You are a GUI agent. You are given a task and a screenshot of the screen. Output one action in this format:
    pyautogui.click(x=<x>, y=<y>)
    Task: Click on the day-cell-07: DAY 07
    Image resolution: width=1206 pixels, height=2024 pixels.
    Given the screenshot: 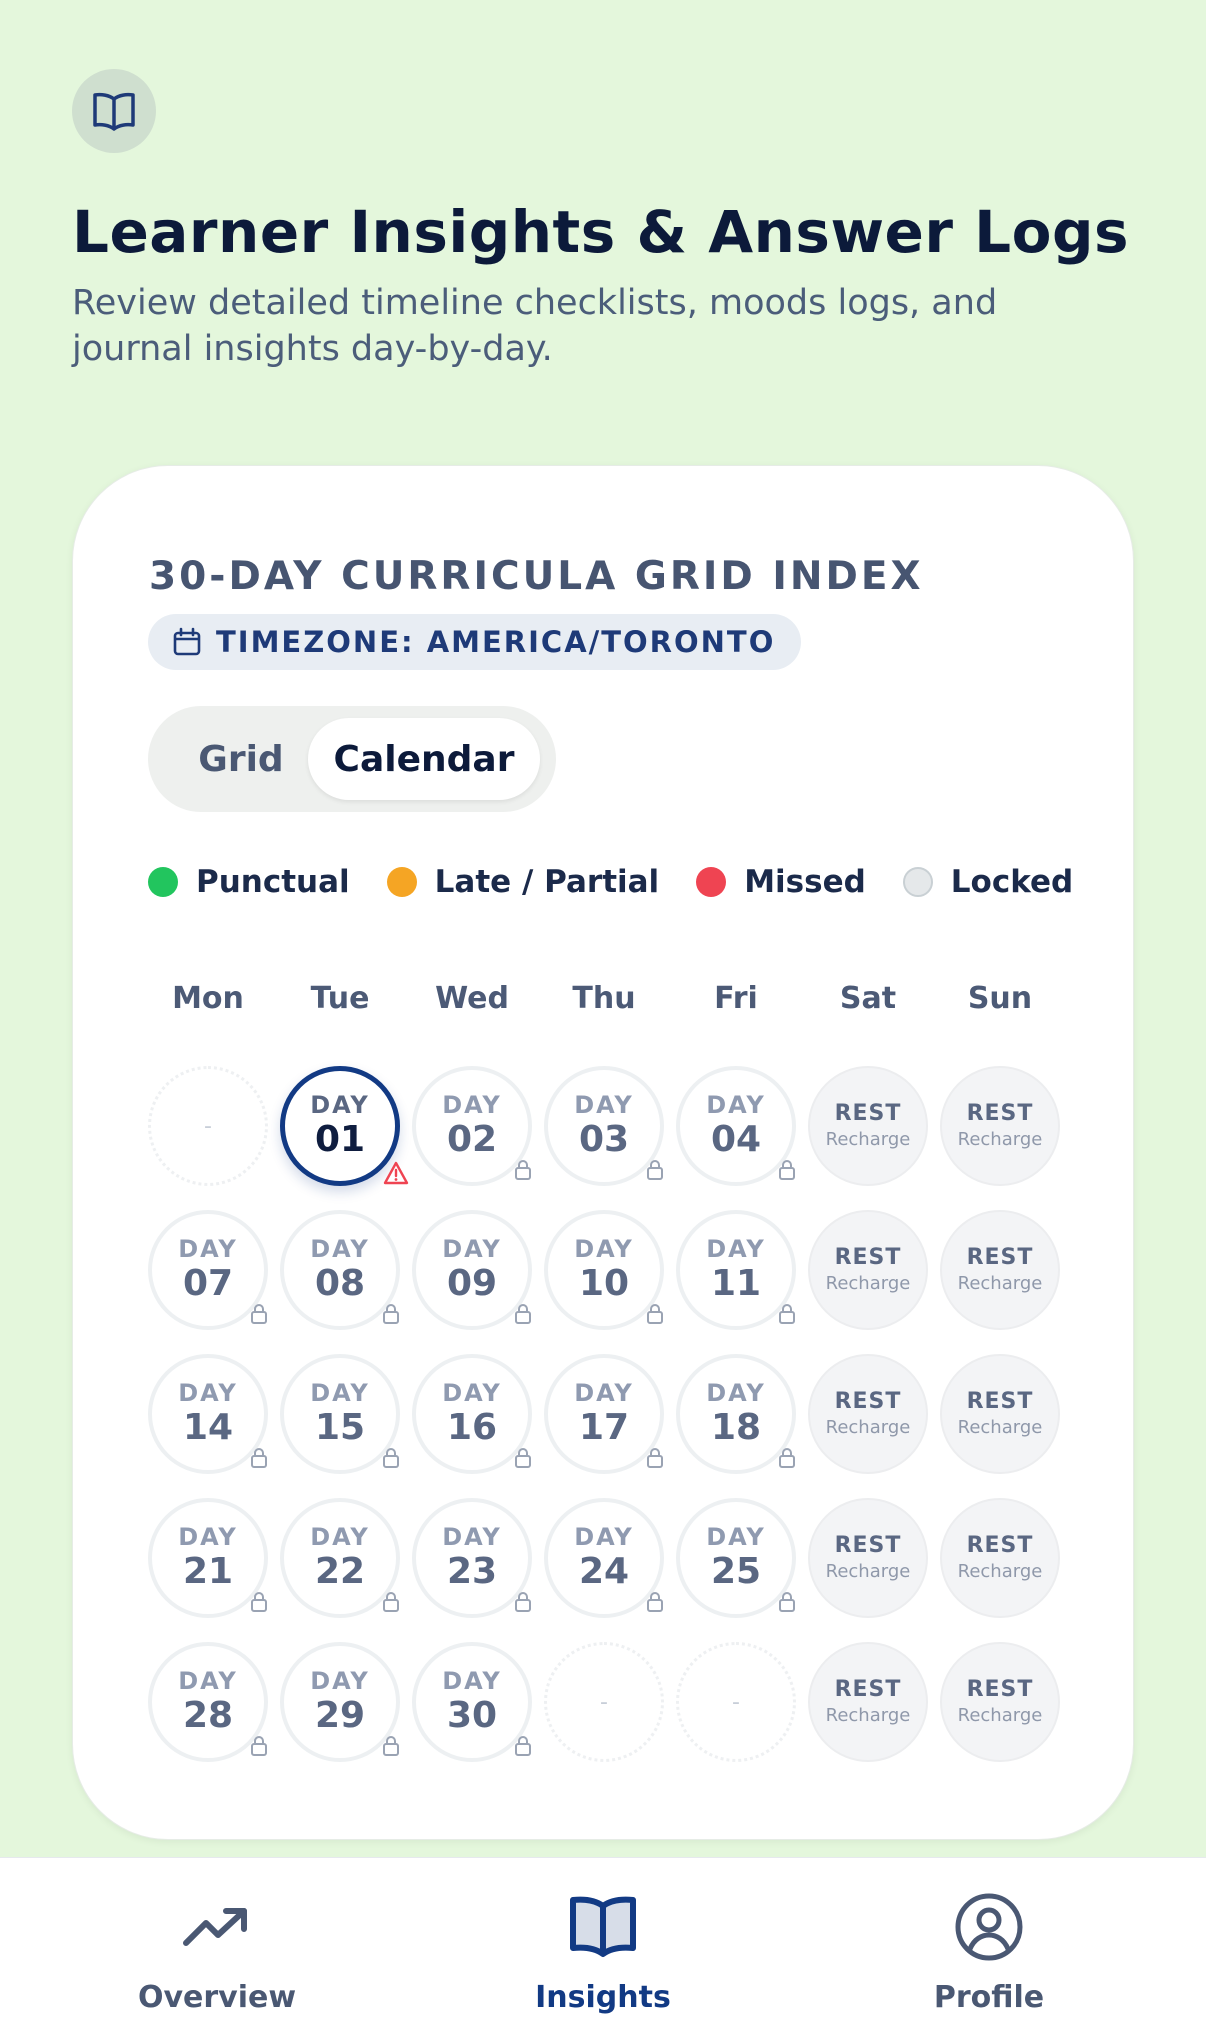 What is the action you would take?
    pyautogui.click(x=208, y=1270)
    